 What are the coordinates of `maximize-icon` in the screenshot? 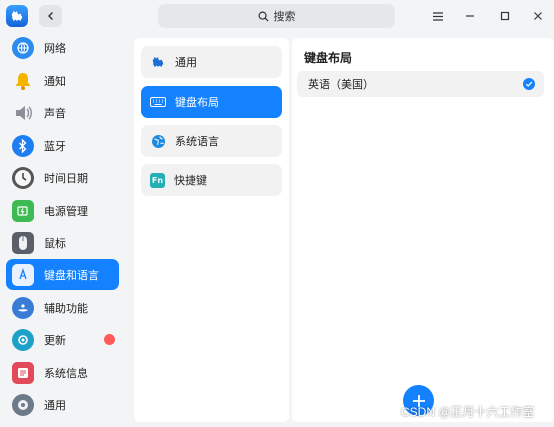 It's located at (505, 16).